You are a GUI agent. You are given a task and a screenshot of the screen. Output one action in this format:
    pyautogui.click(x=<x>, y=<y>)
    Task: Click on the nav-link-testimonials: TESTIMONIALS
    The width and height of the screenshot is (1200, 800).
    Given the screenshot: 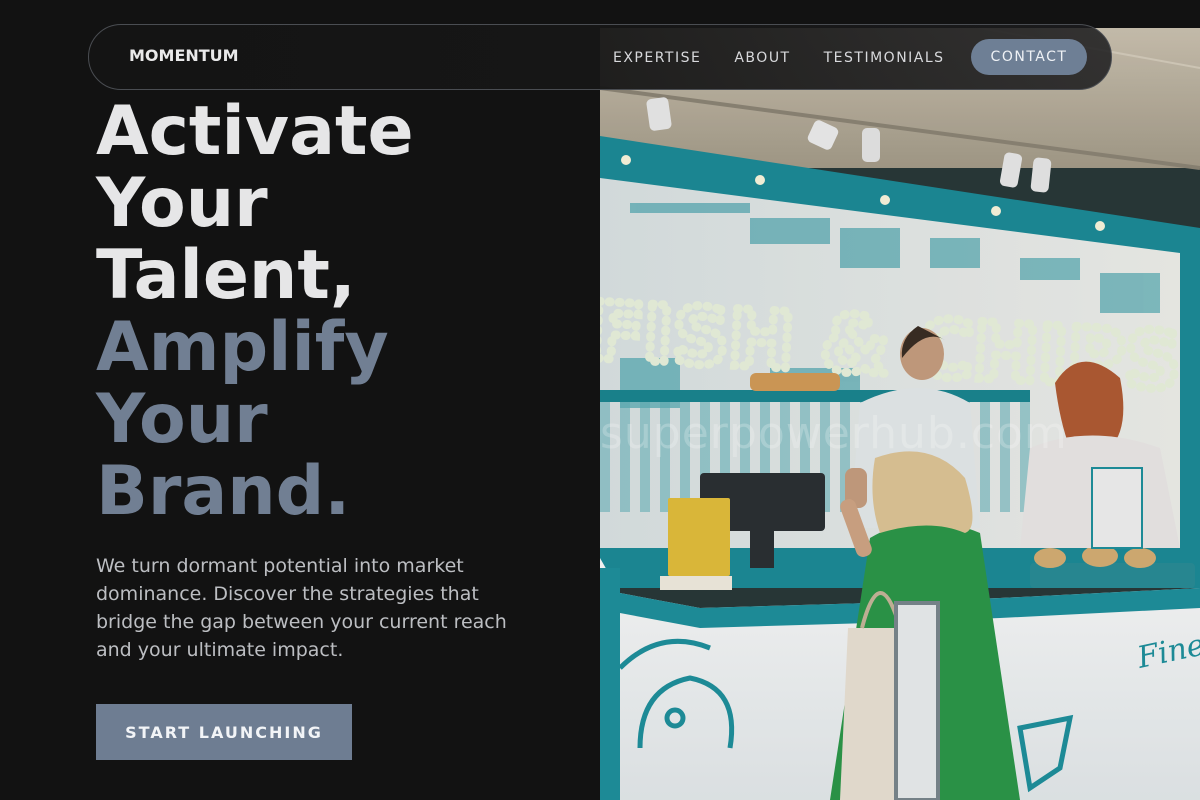 What is the action you would take?
    pyautogui.click(x=884, y=58)
    